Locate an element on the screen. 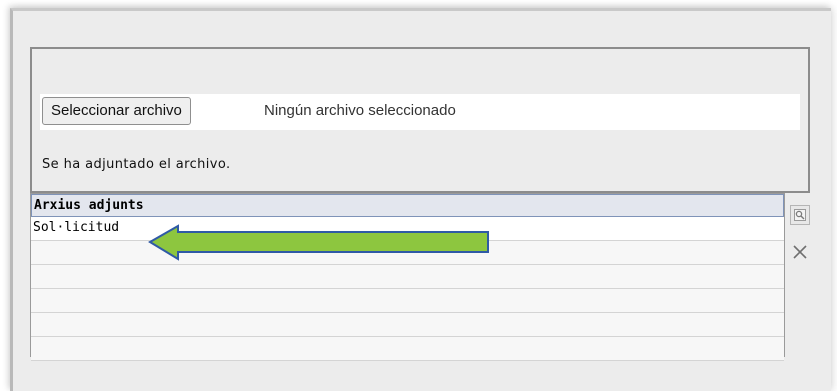  attachments-header: Arxius adjunts is located at coordinates (407, 205).